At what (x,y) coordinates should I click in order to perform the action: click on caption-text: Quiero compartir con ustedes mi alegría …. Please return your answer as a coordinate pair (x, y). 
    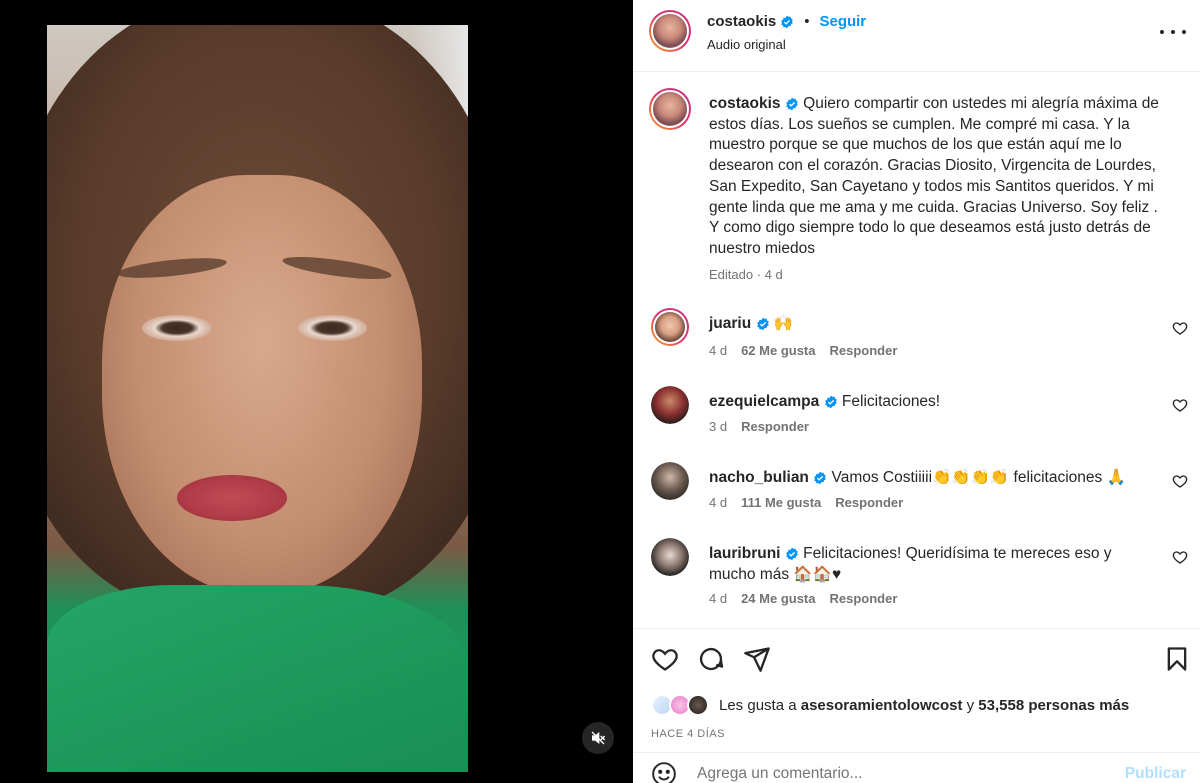
    Looking at the image, I should click on (934, 176).